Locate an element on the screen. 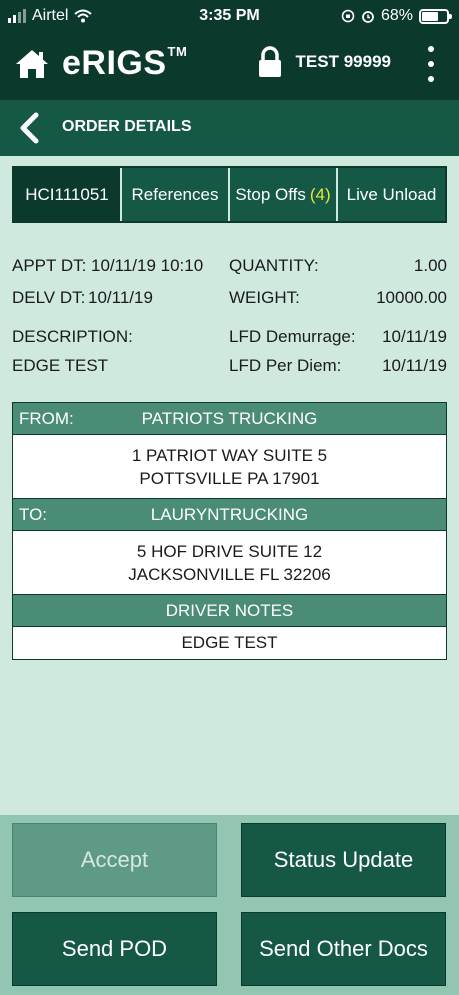  battery-percent: 68% is located at coordinates (396, 15).